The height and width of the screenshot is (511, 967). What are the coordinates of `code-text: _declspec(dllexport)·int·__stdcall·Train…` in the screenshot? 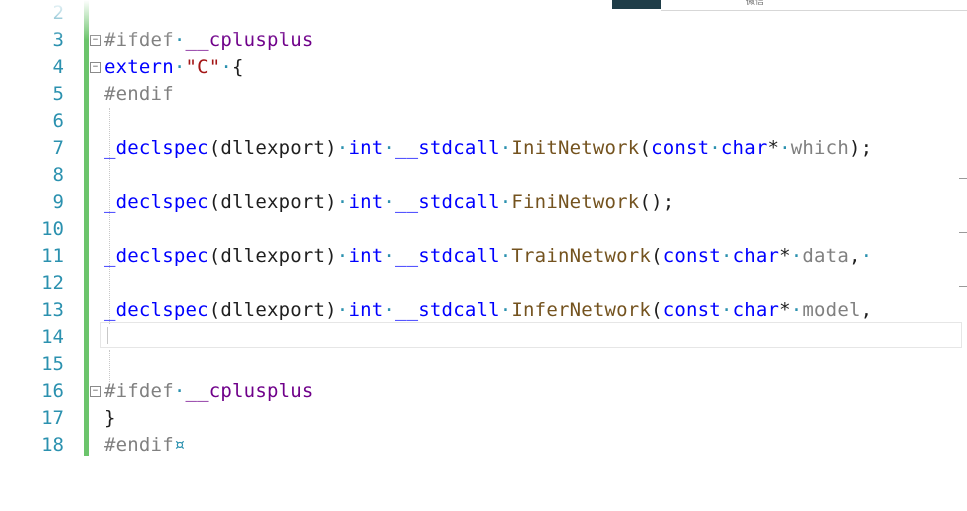 It's located at (488, 256).